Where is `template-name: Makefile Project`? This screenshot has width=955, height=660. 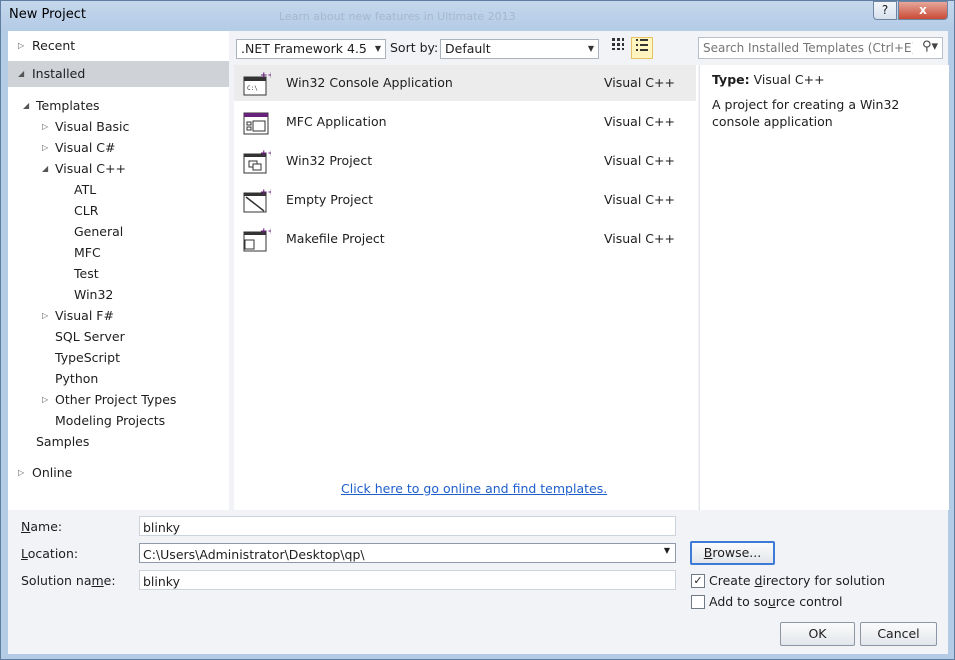 template-name: Makefile Project is located at coordinates (335, 238).